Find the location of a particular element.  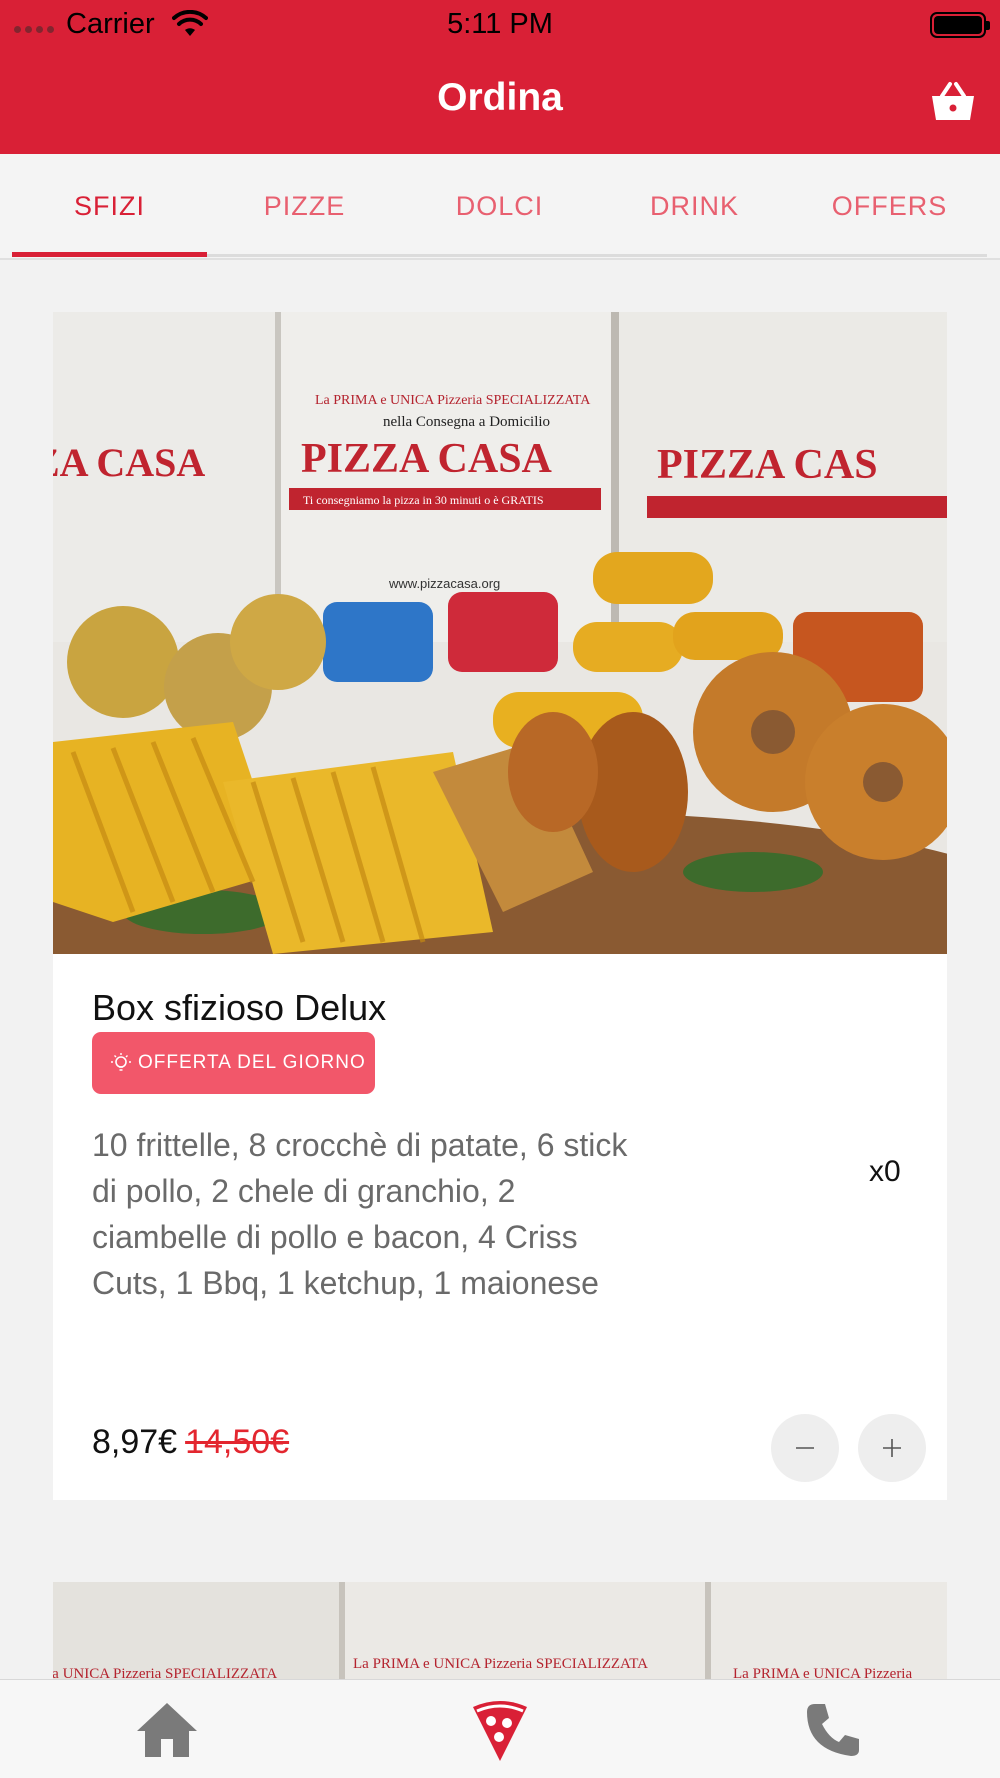

current-price: 8,97€ is located at coordinates (135, 1442).